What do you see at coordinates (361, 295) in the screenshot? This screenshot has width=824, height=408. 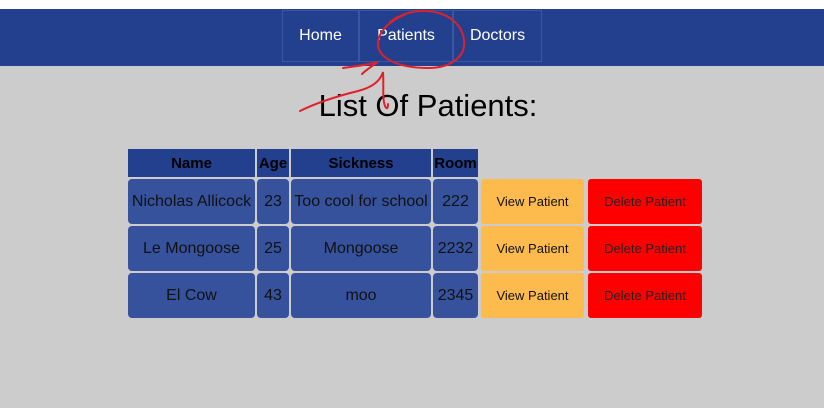 I see `cell-sickness: moo` at bounding box center [361, 295].